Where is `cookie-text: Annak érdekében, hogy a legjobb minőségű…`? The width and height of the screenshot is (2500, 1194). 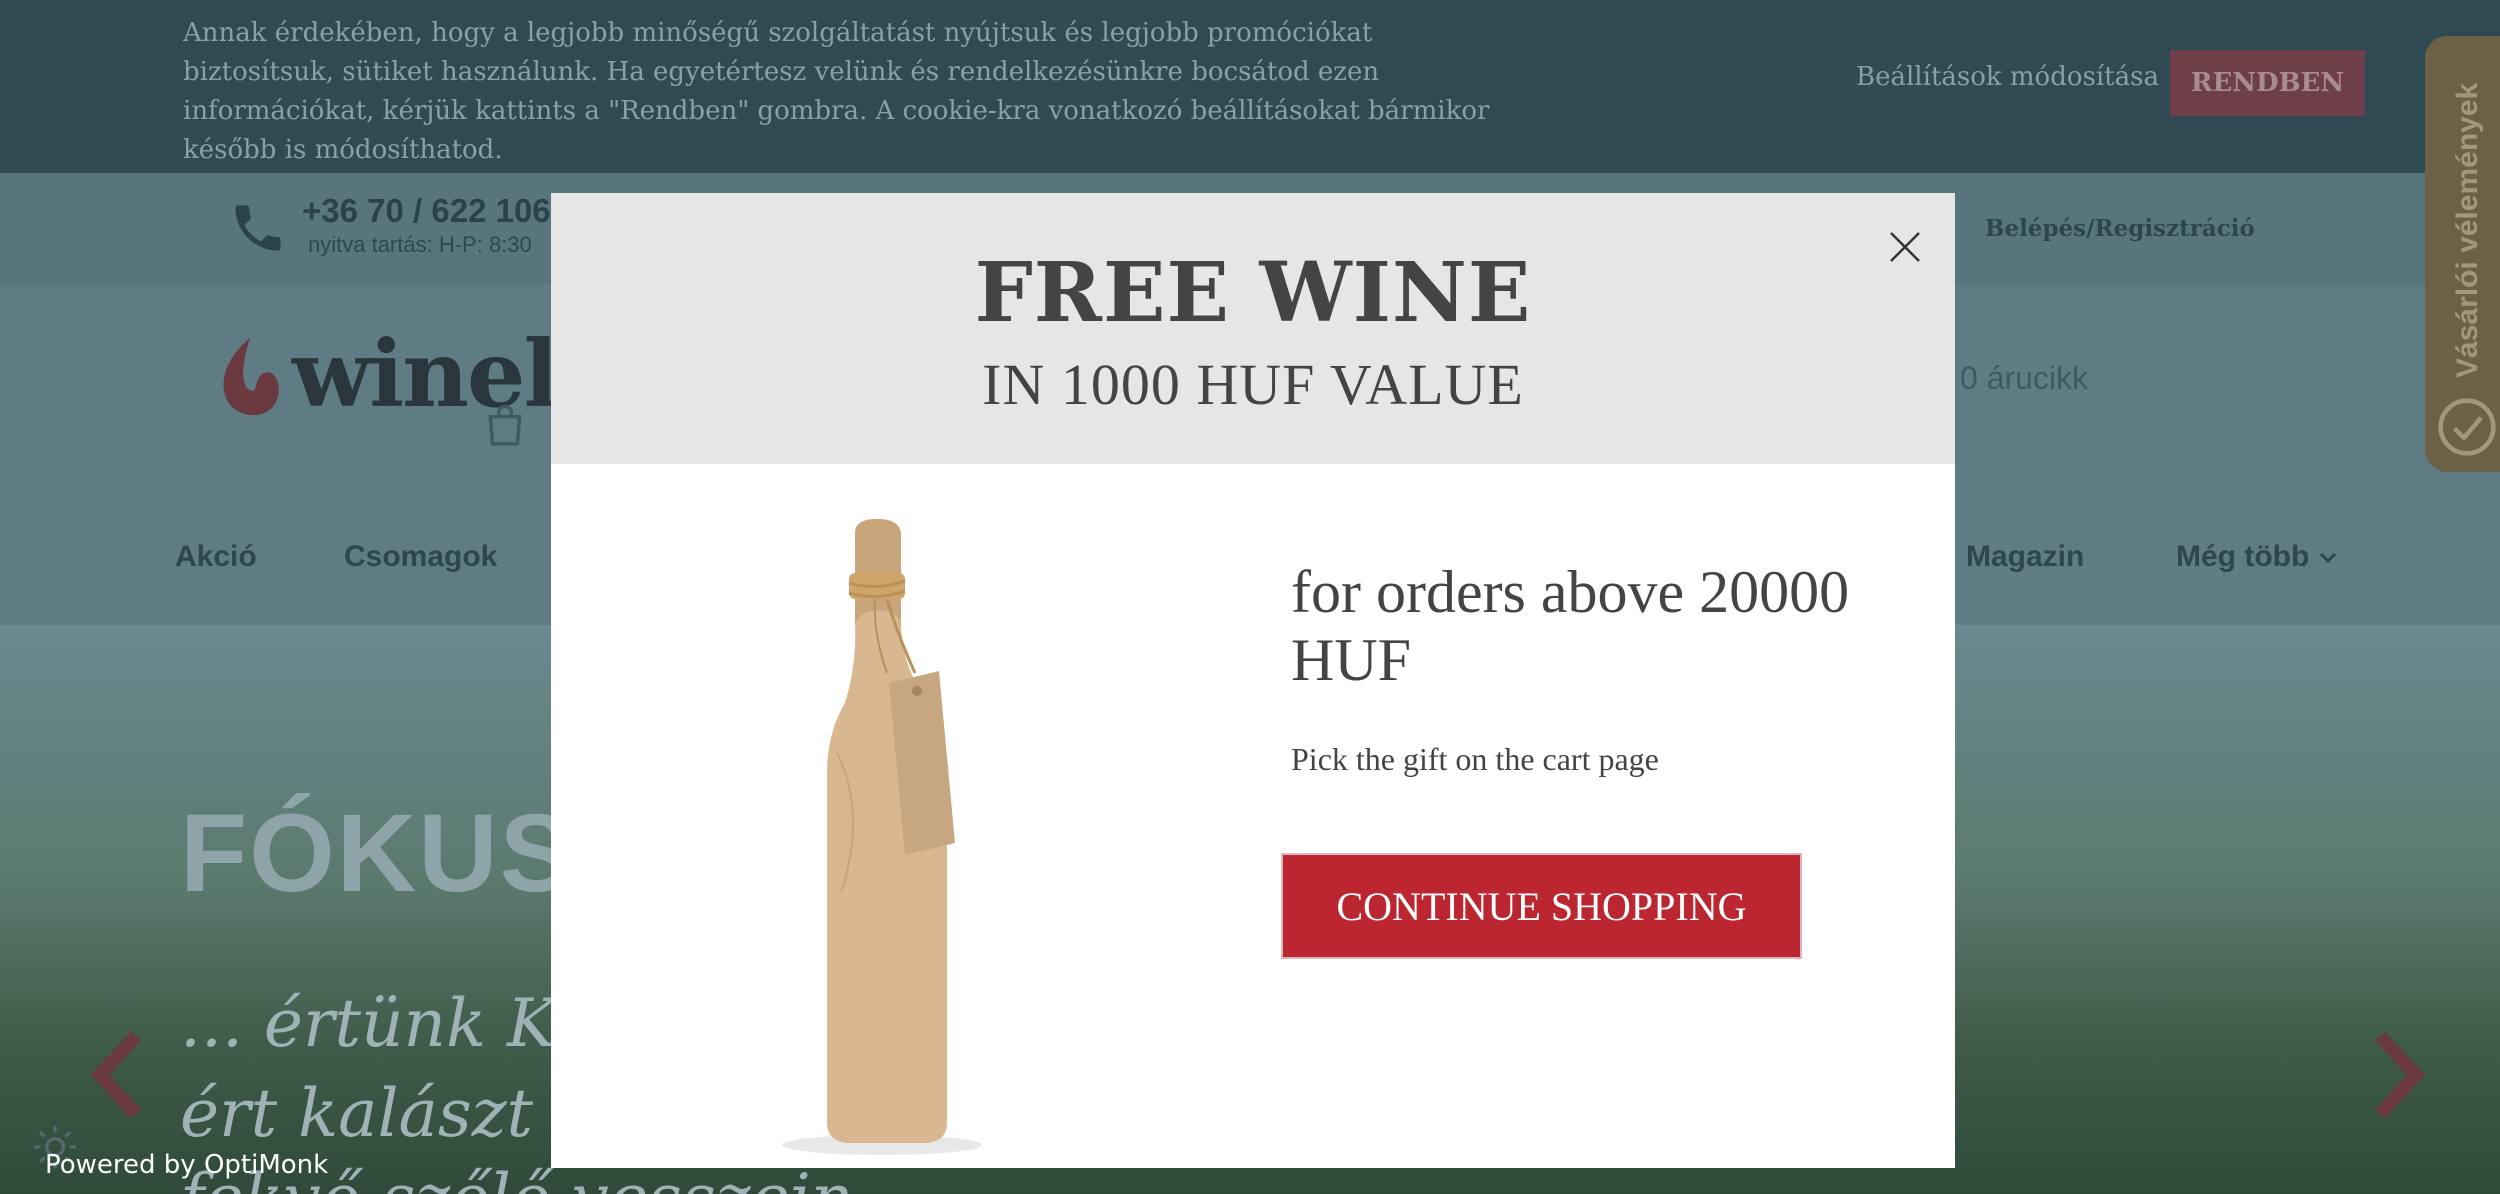 cookie-text: Annak érdekében, hogy a legjobb minőségű… is located at coordinates (836, 91).